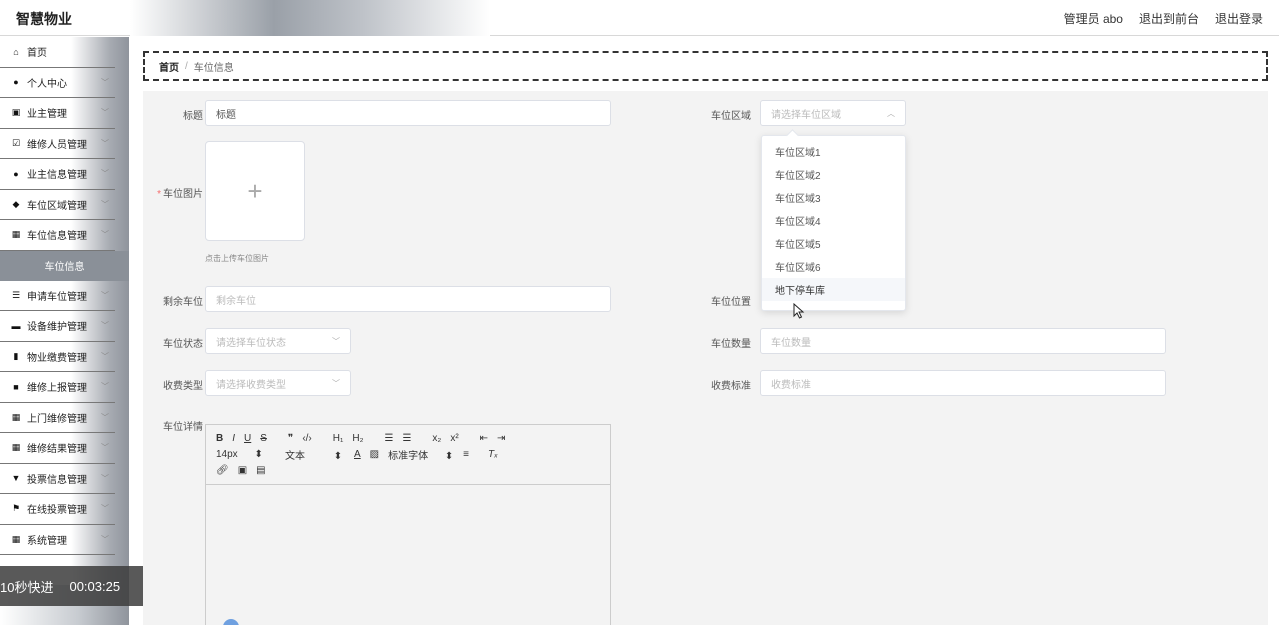 The height and width of the screenshot is (625, 1279). I want to click on area-option: 车位区域2, so click(833, 174).